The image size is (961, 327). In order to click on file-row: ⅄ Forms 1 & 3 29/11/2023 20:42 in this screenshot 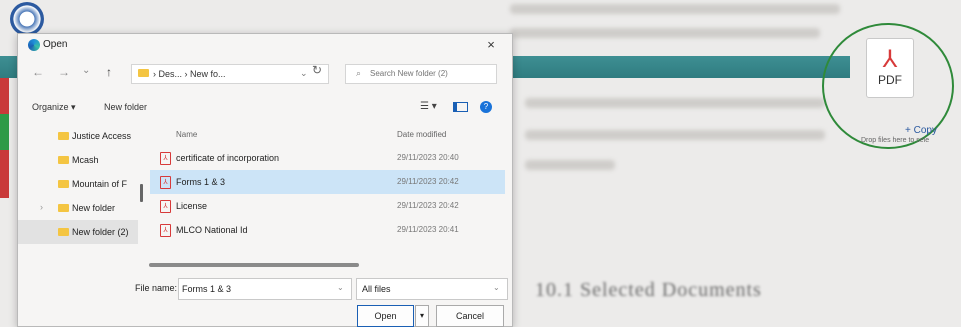, I will do `click(327, 182)`.